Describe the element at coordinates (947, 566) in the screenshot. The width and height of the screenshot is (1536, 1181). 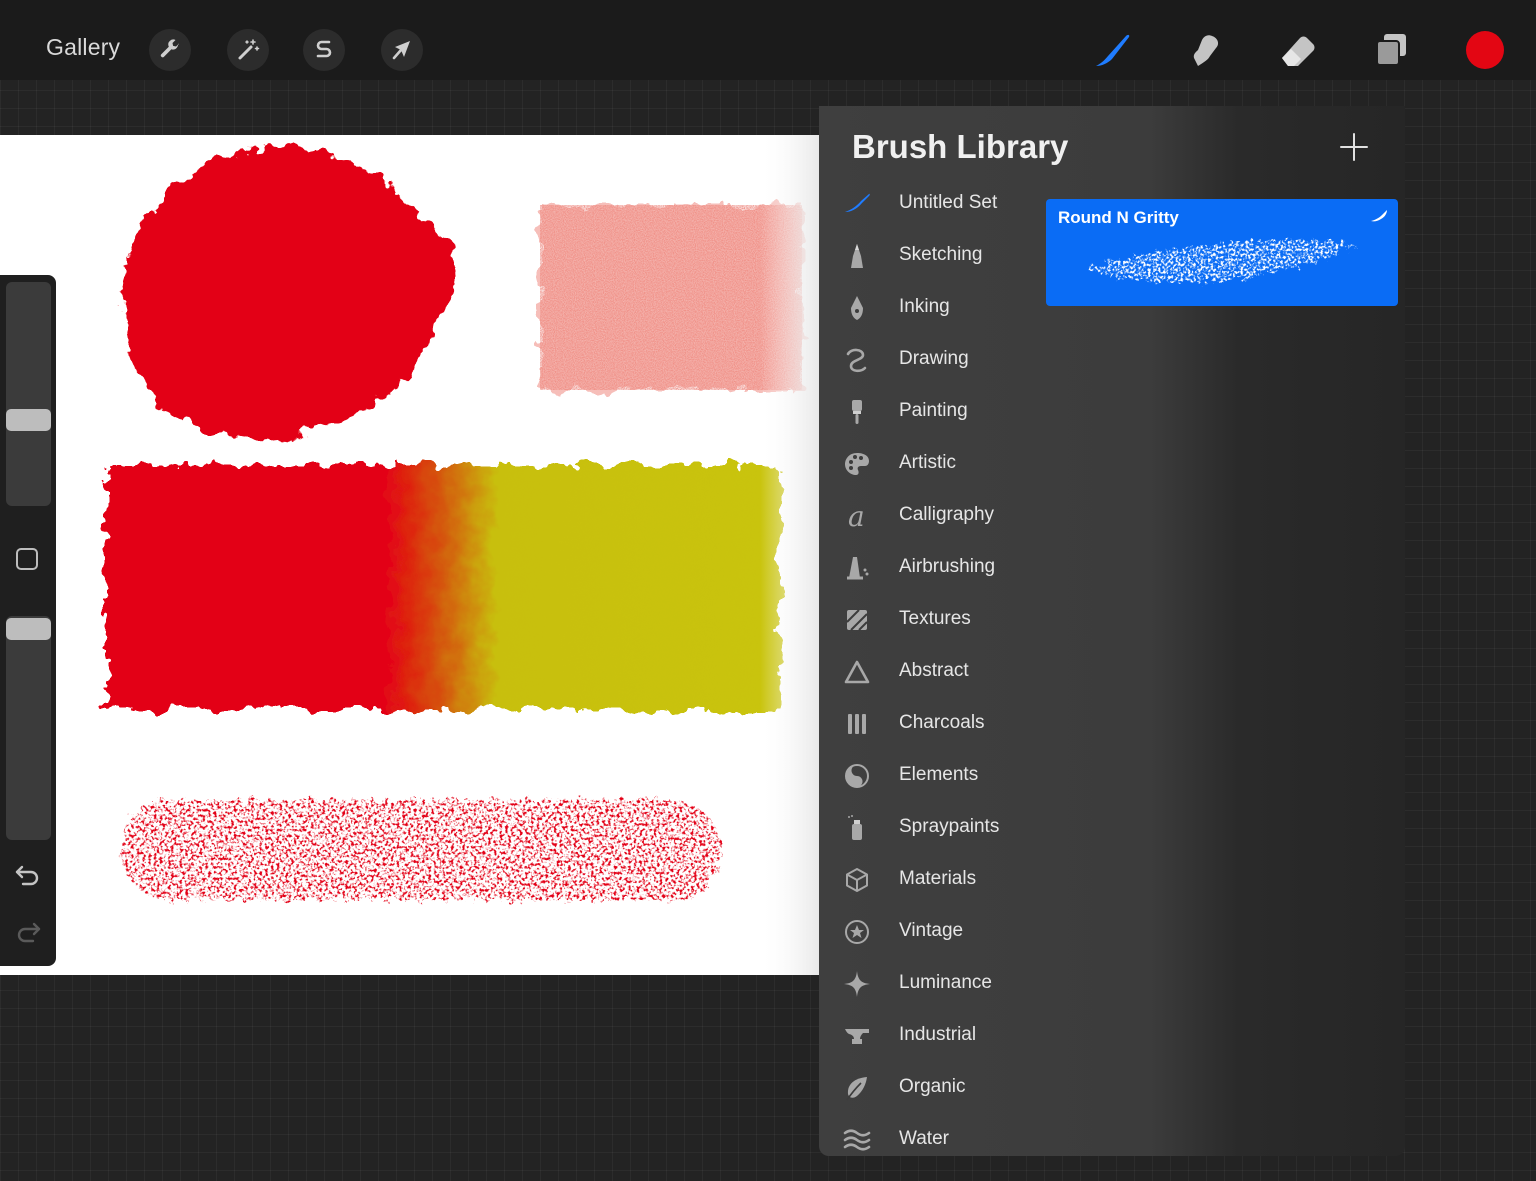
I see `set-label: Airbrushing` at that location.